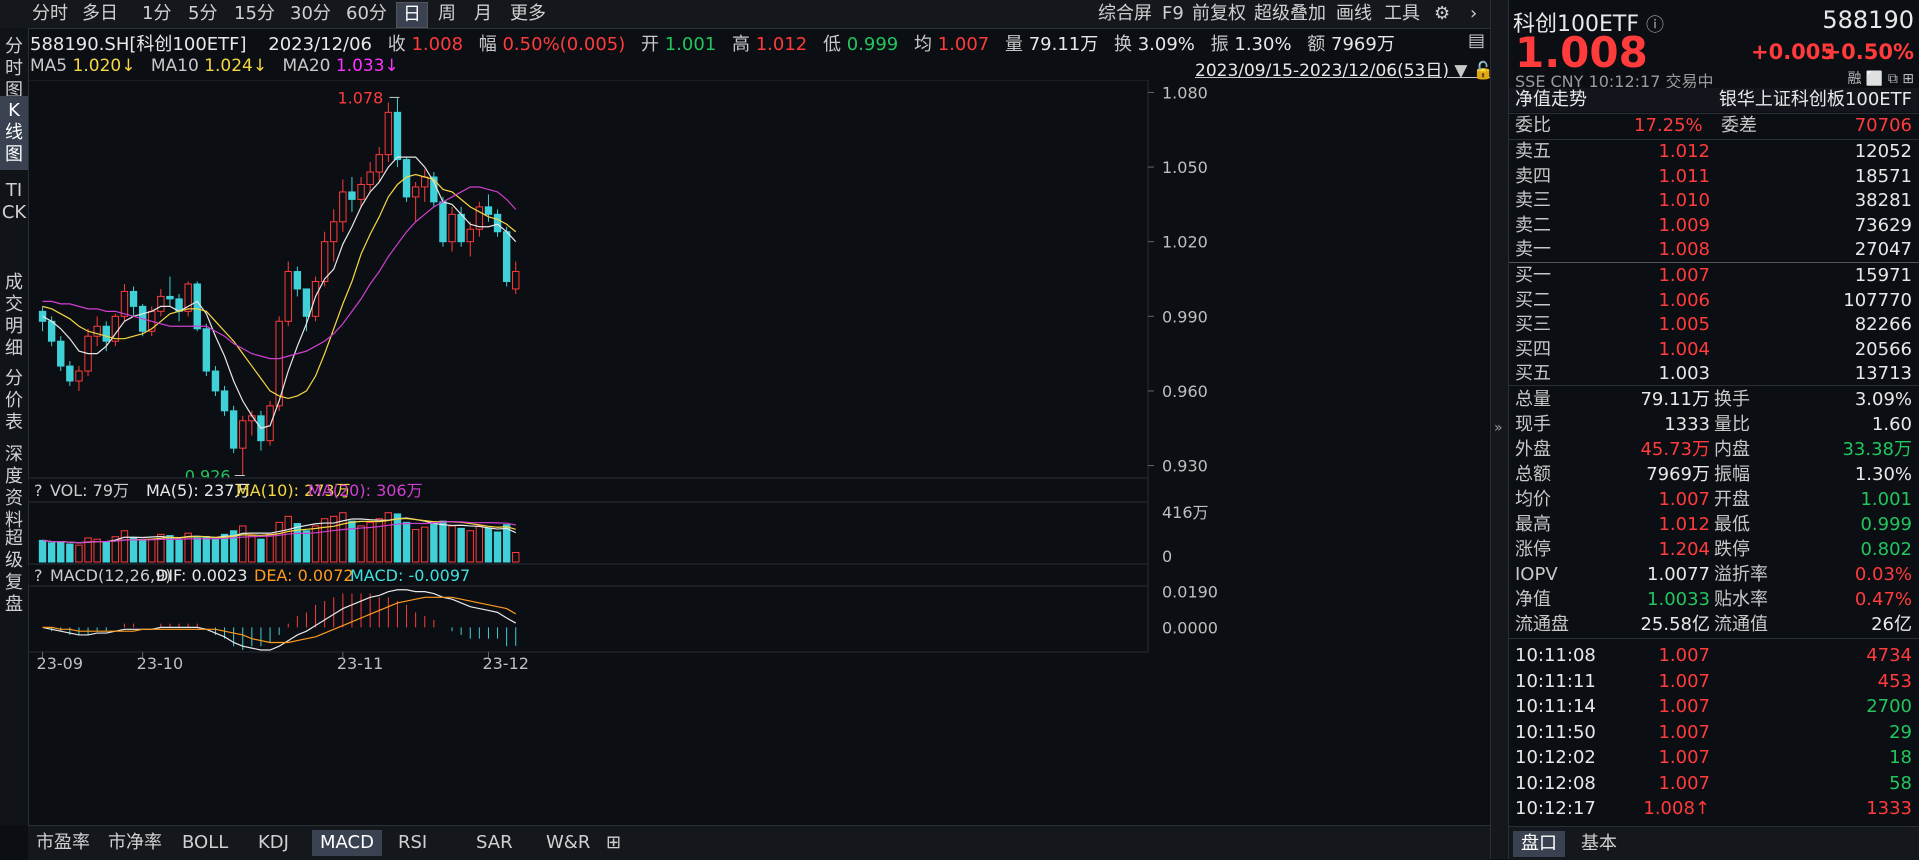 The height and width of the screenshot is (860, 1919). Describe the element at coordinates (1714, 707) in the screenshot. I see `tick-row: 10:11:14 1.007 2700` at that location.